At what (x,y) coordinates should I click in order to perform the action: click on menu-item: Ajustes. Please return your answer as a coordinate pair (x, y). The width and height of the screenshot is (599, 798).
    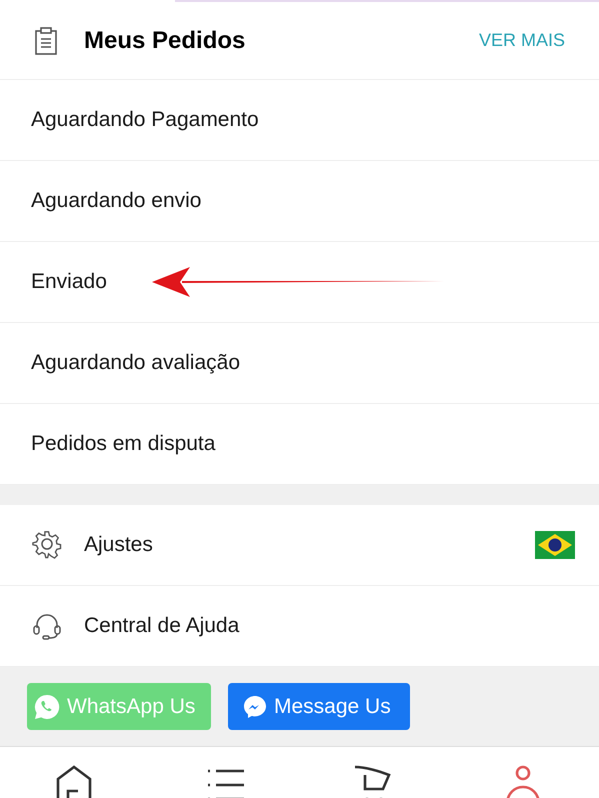
    Looking at the image, I should click on (118, 545).